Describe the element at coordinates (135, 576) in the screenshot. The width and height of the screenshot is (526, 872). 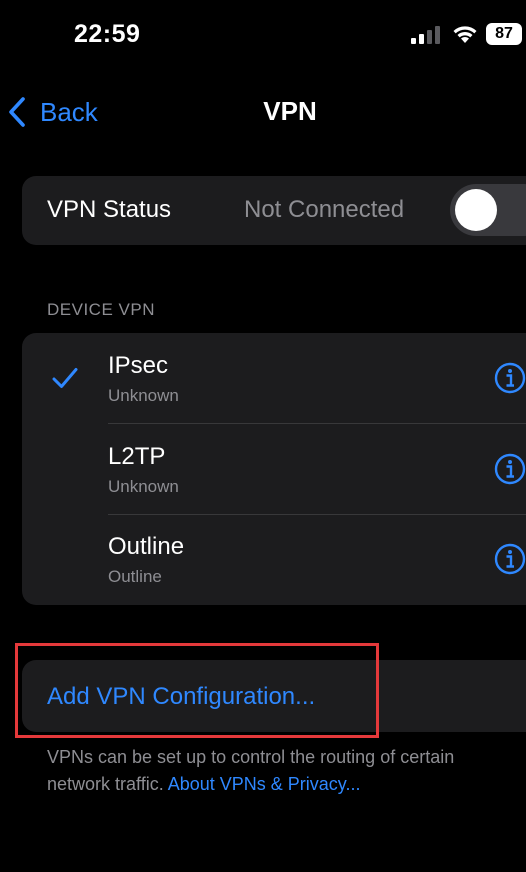
I see `vpn-item-subtitle: Outline` at that location.